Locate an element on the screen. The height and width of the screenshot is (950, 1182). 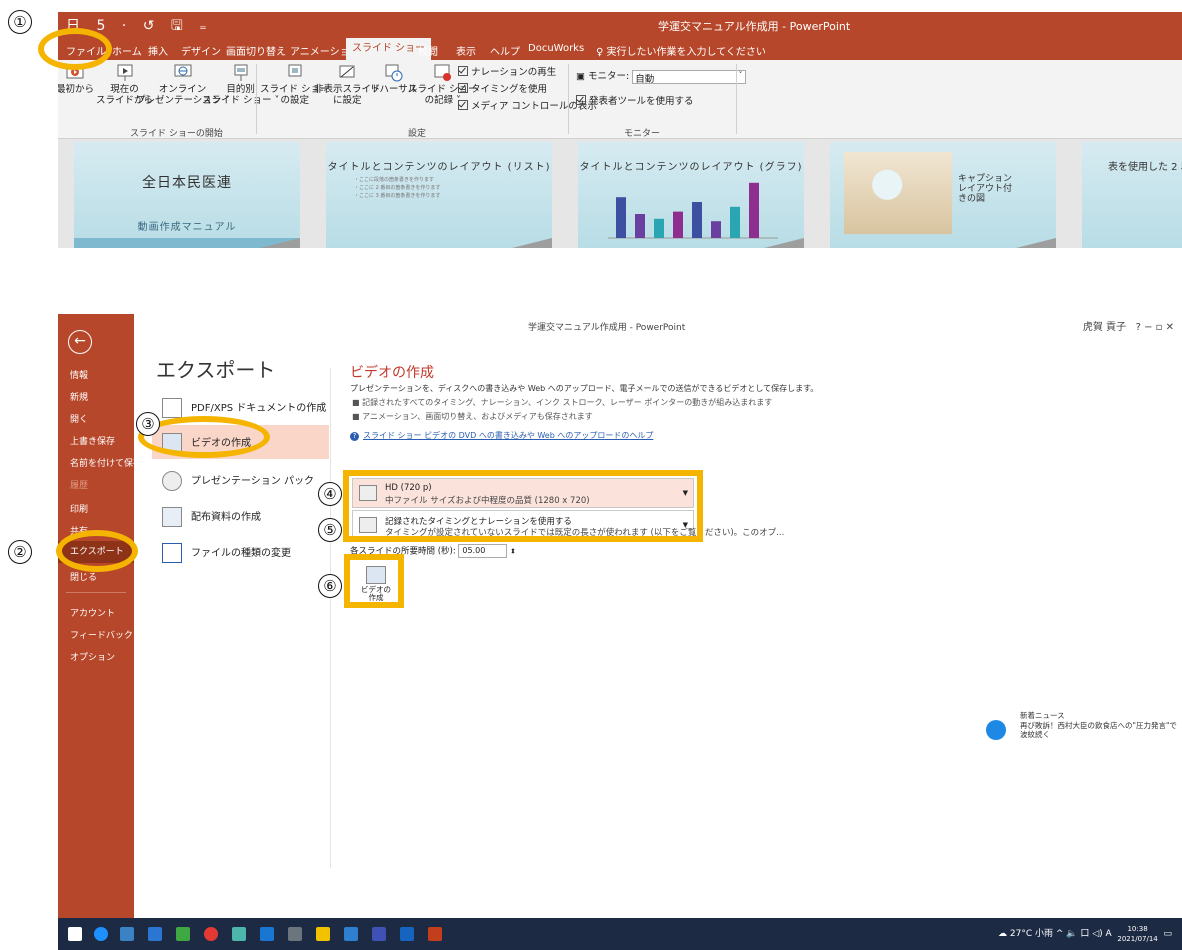
play-current-icon is located at coordinates (124, 72).